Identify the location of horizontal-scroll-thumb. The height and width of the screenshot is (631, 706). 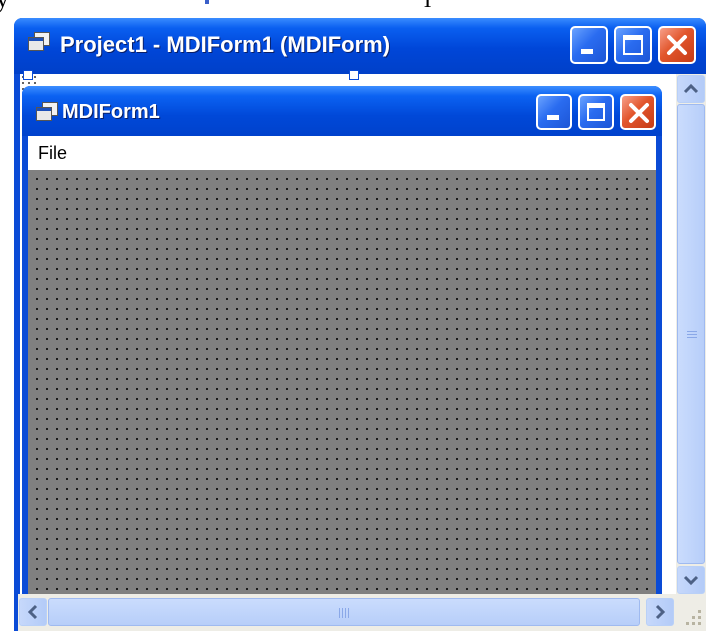
(344, 612).